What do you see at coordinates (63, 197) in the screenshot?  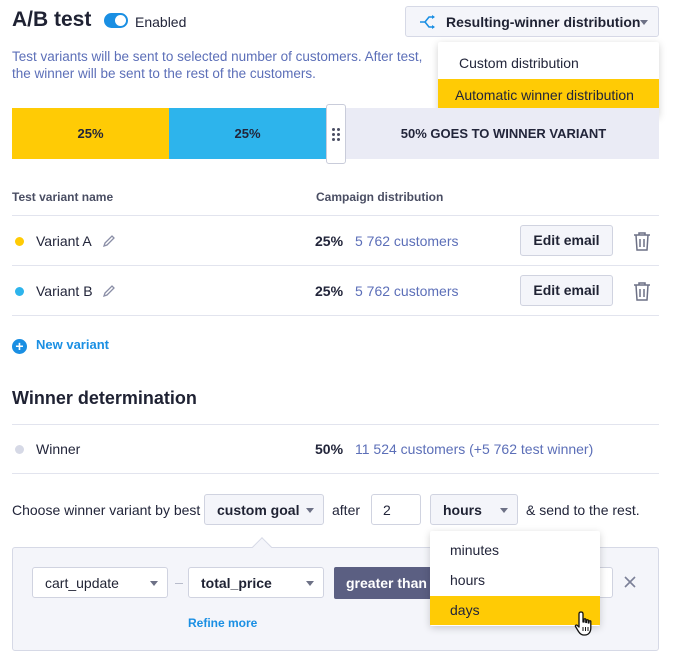 I see `column-header-variant-name: Test variant name` at bounding box center [63, 197].